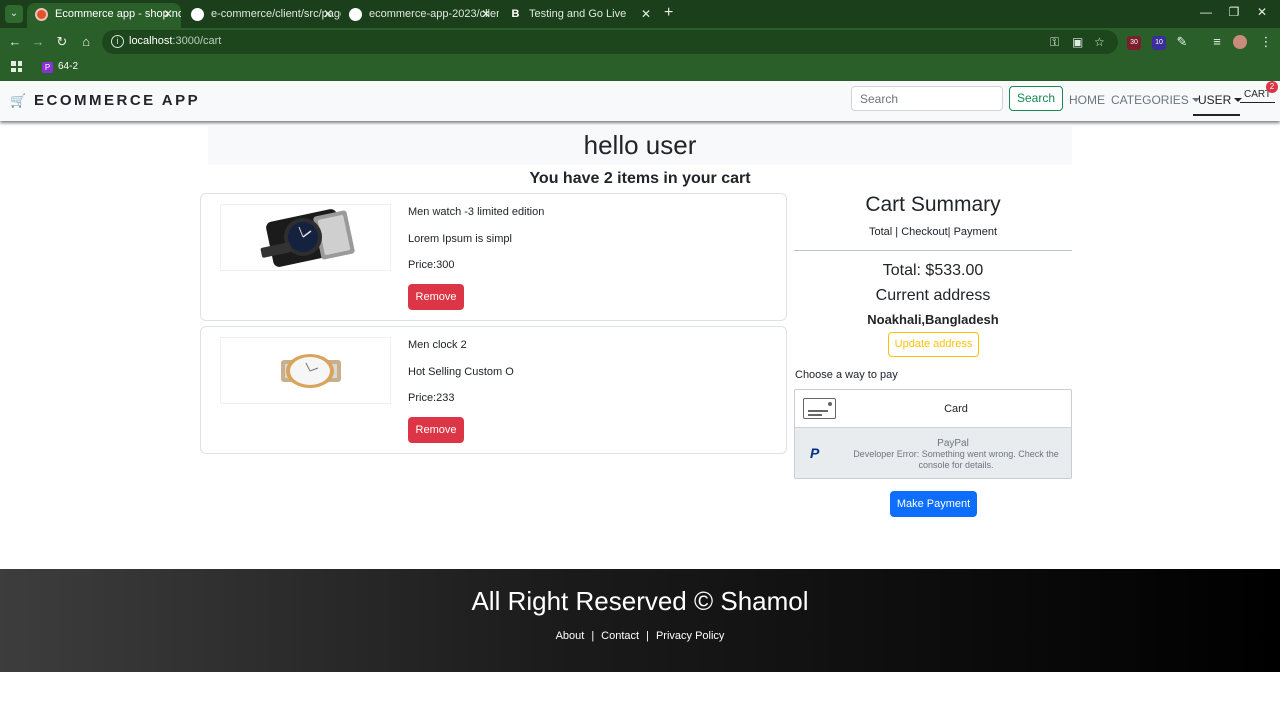 This screenshot has width=1280, height=720. Describe the element at coordinates (1206, 12) in the screenshot. I see `minimize-icon: —` at that location.